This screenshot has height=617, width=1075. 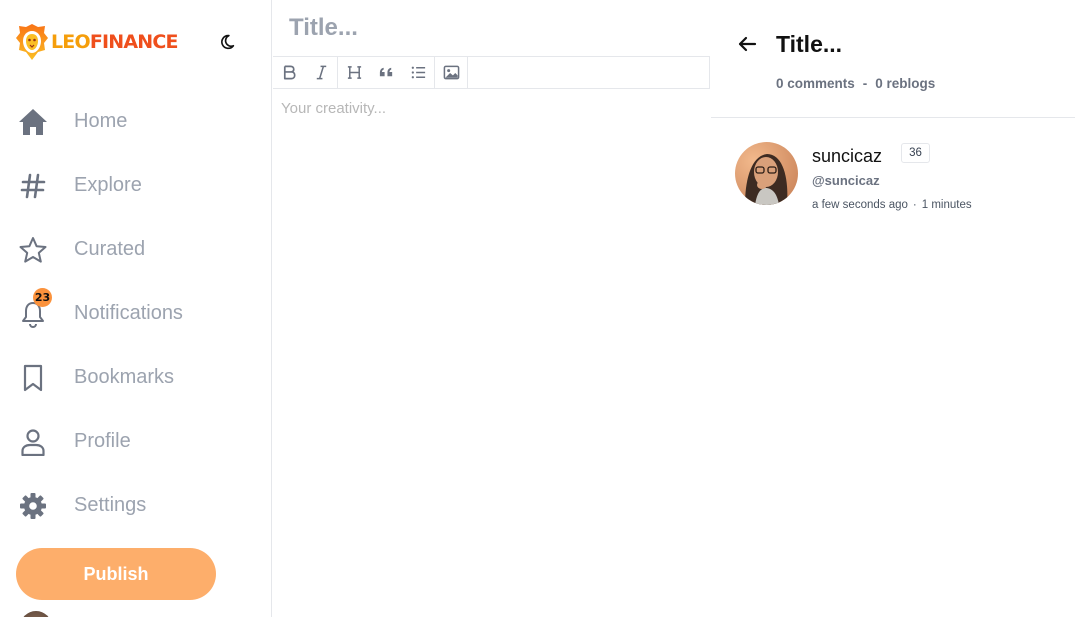 I want to click on image-icon, so click(x=451, y=72).